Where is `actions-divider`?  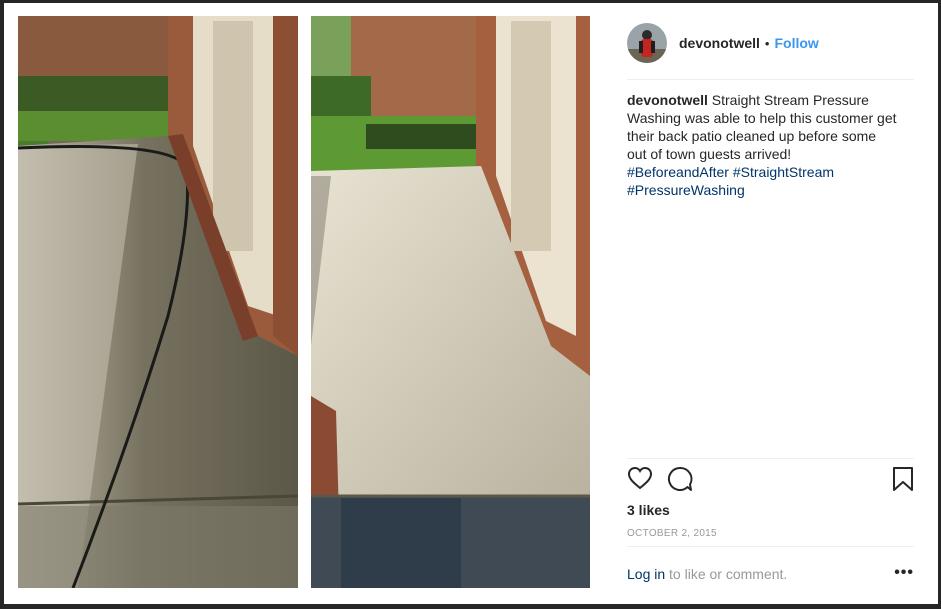
actions-divider is located at coordinates (770, 458).